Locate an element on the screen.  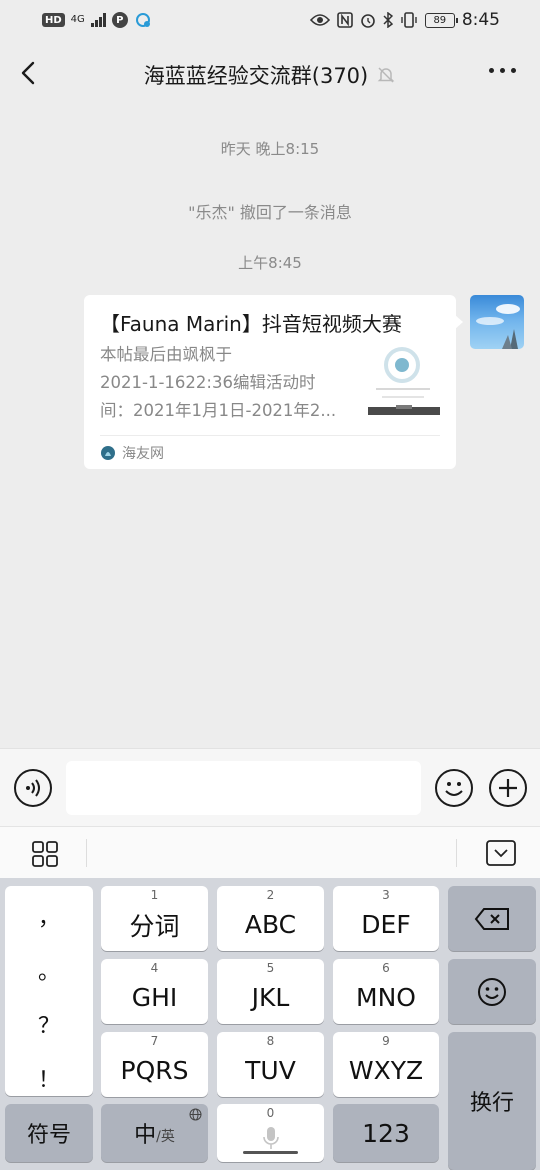
avatar is located at coordinates (497, 322).